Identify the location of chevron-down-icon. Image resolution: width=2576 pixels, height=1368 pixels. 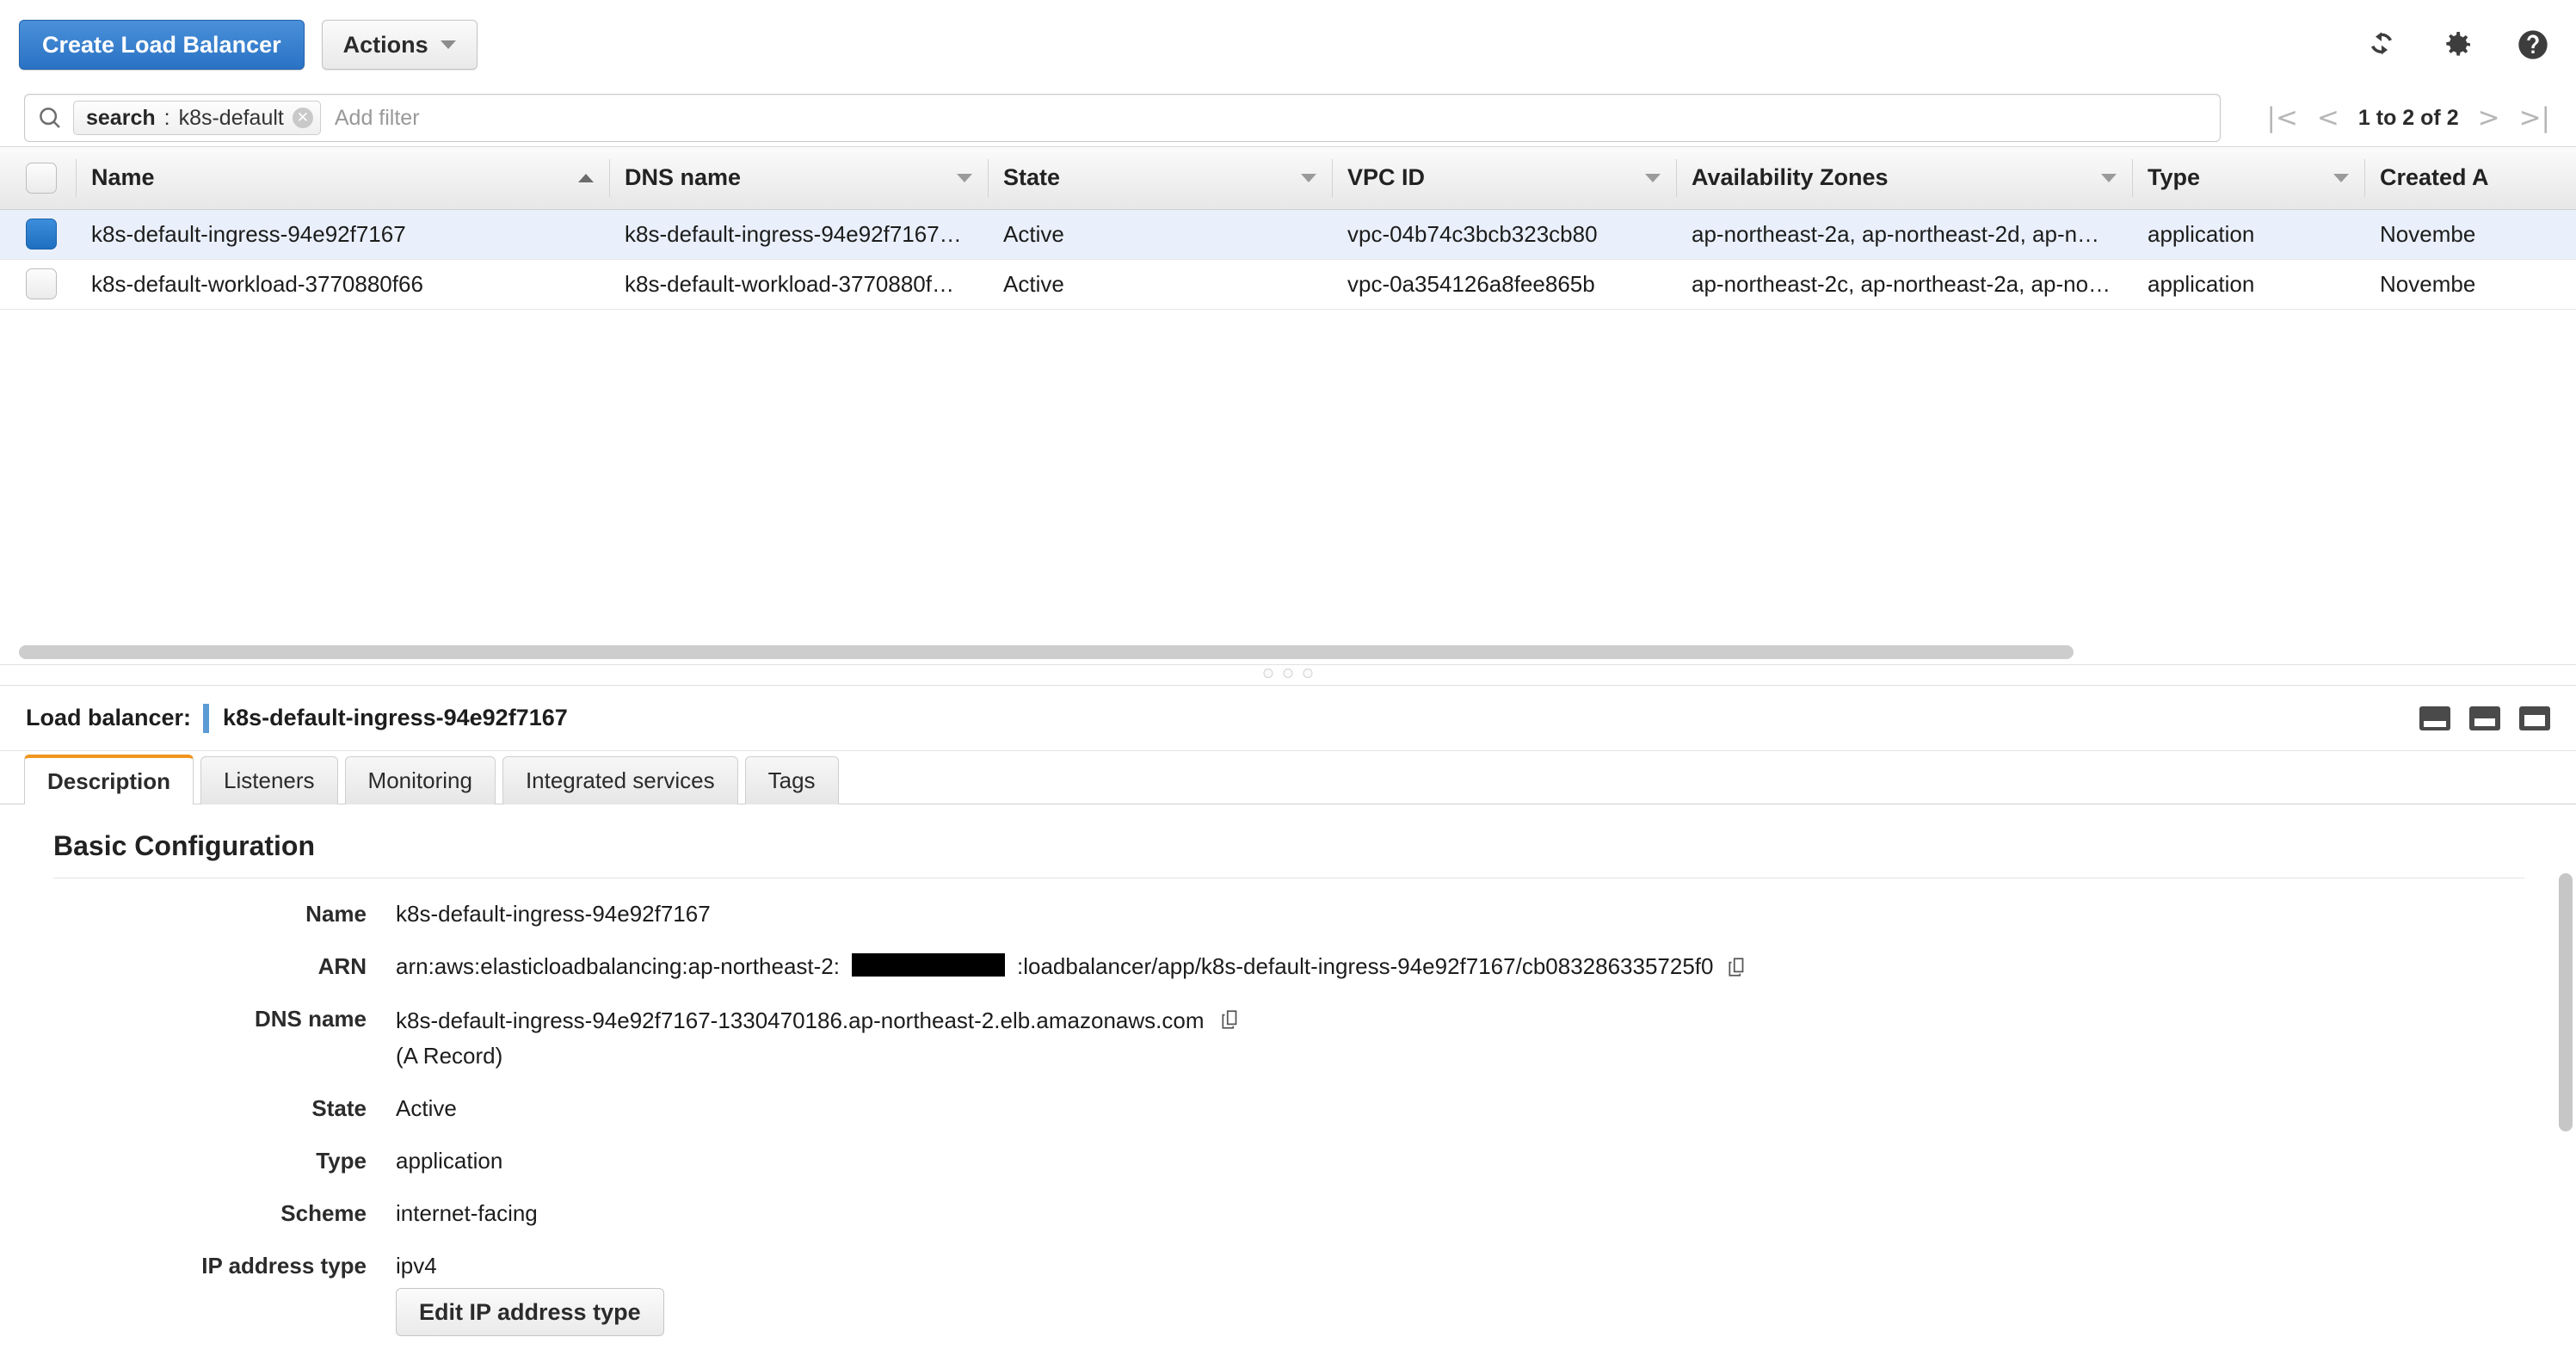
(448, 44).